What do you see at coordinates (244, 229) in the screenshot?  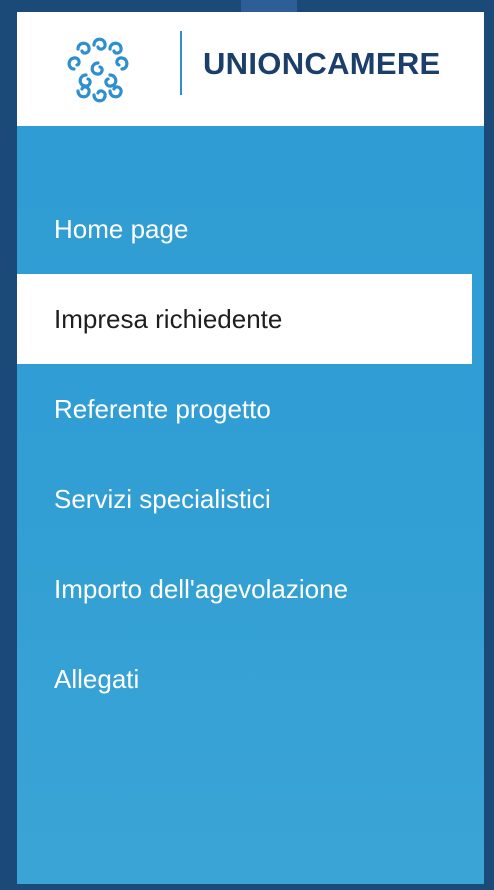 I see `nav-item-home-page: Home page` at bounding box center [244, 229].